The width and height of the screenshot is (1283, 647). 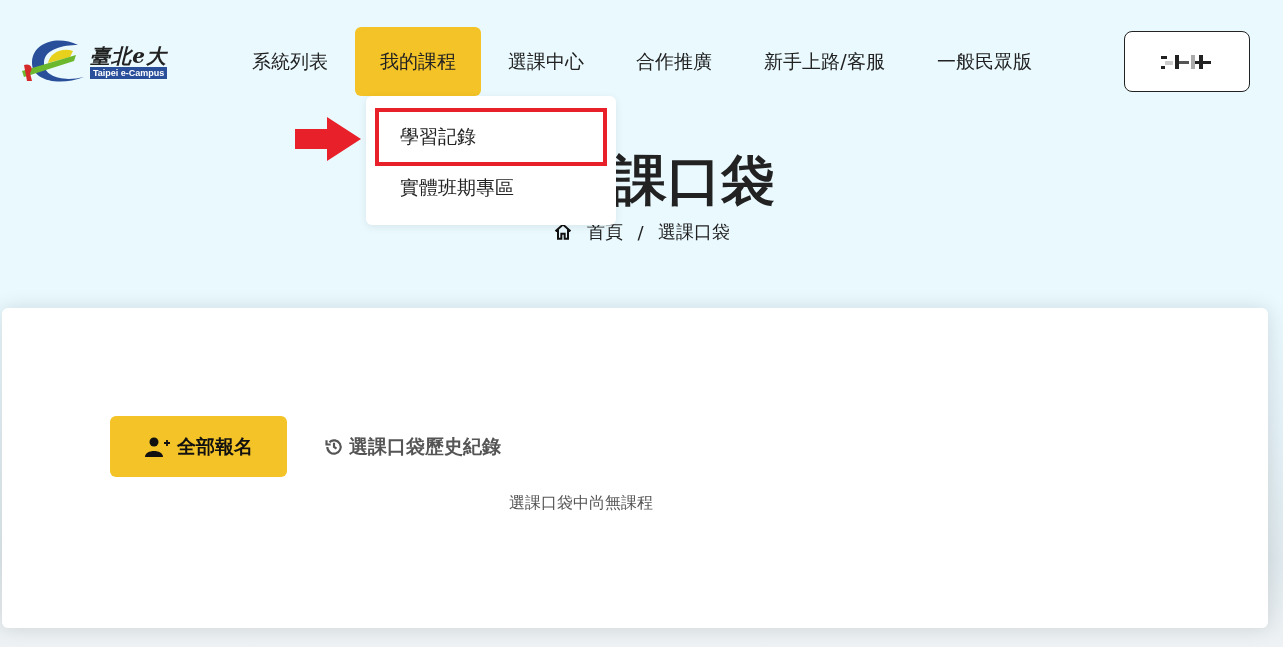 What do you see at coordinates (334, 446) in the screenshot?
I see `history-icon` at bounding box center [334, 446].